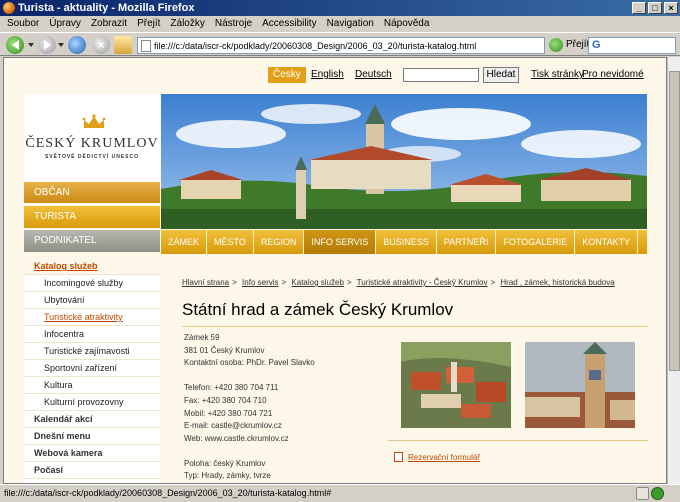 Image resolution: width=680 pixels, height=502 pixels. What do you see at coordinates (65, 24) in the screenshot?
I see `menu-upravy: Úpravy` at bounding box center [65, 24].